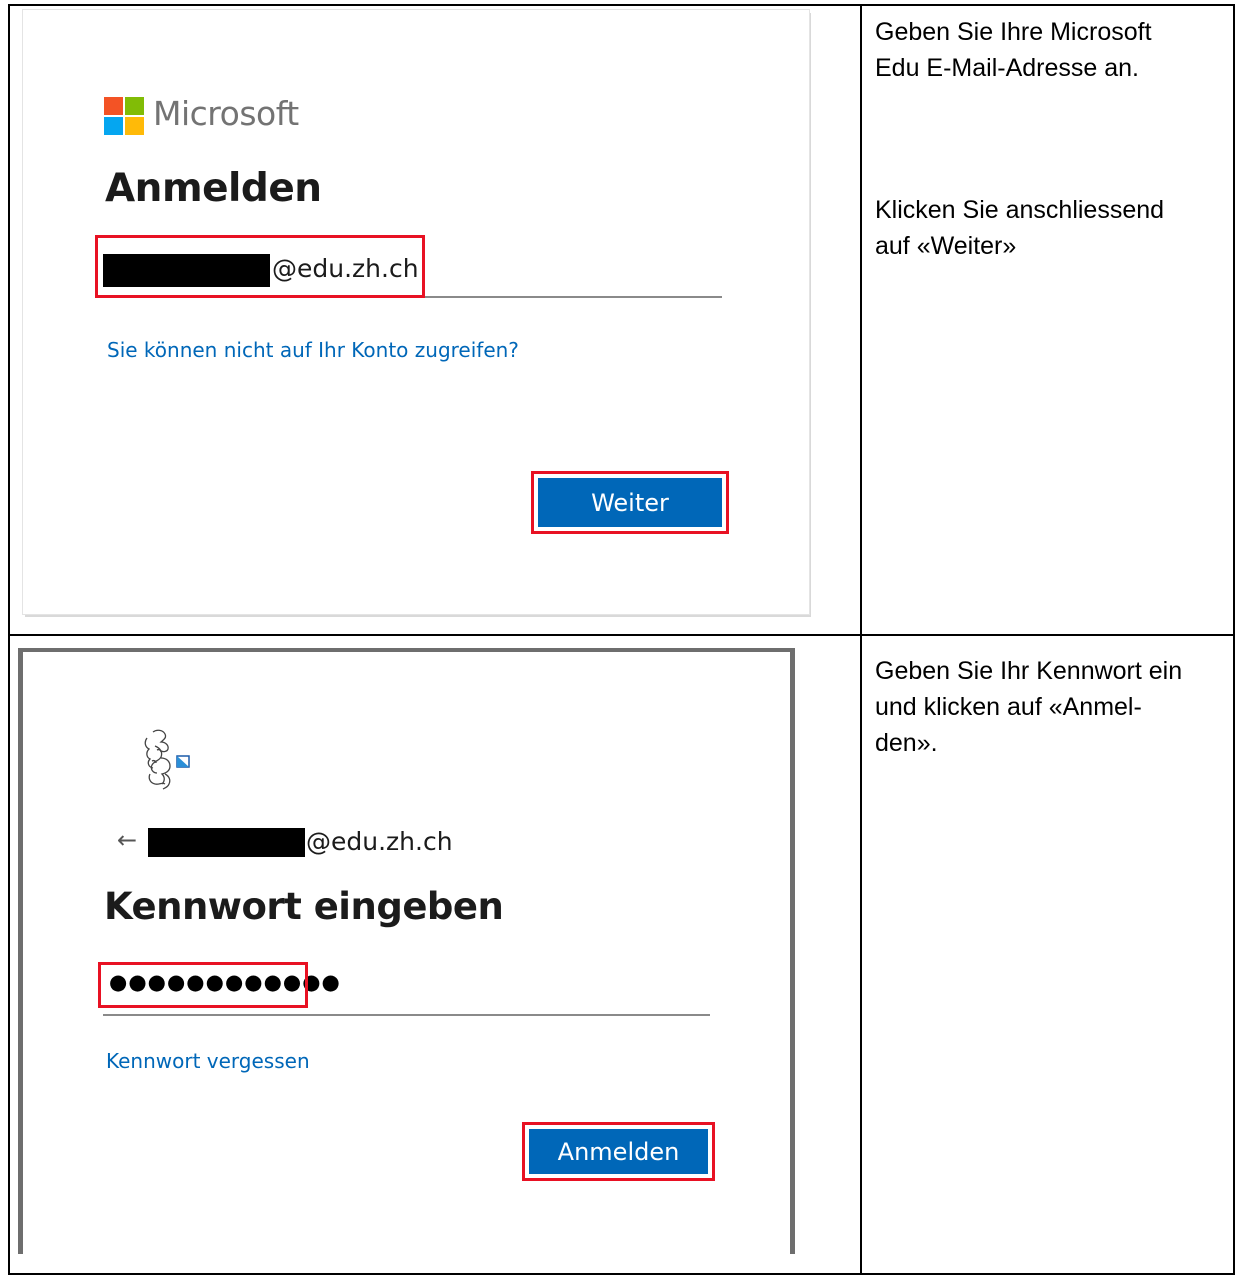 The image size is (1243, 1279). Describe the element at coordinates (304, 906) in the screenshot. I see `page-title: Kennwort eingeben` at that location.